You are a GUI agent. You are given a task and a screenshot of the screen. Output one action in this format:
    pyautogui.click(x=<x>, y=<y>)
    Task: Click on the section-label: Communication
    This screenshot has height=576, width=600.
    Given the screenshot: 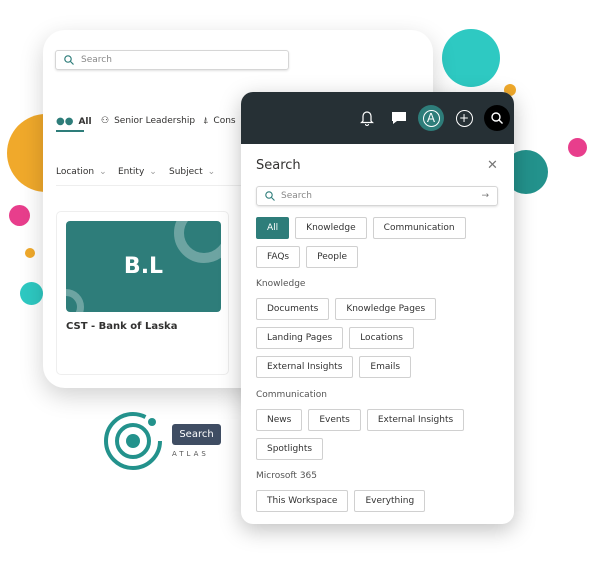 What is the action you would take?
    pyautogui.click(x=291, y=395)
    